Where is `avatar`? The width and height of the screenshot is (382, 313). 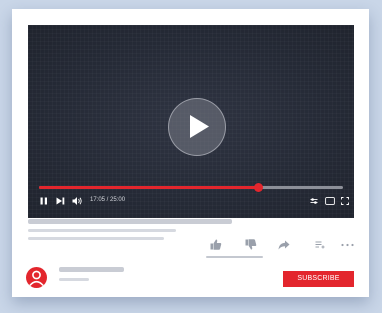 avatar is located at coordinates (36, 277).